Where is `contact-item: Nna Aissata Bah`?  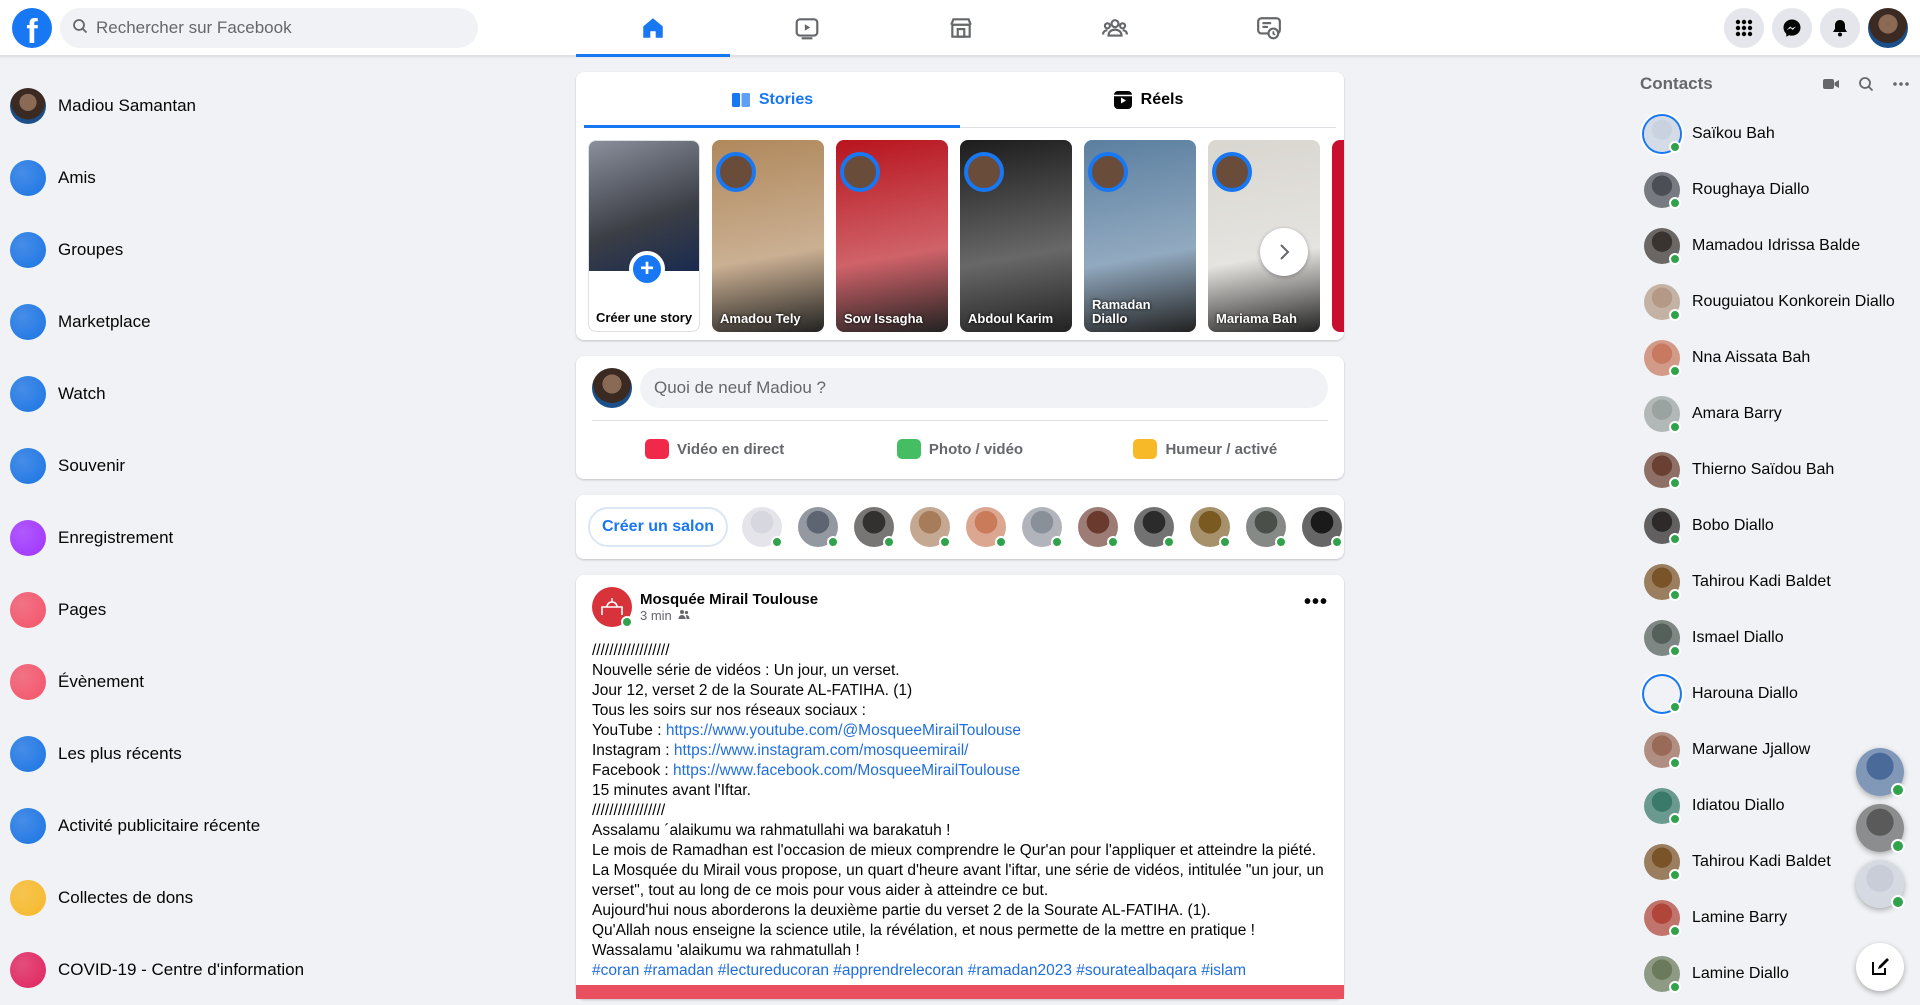 contact-item: Nna Aissata Bah is located at coordinates (1776, 358).